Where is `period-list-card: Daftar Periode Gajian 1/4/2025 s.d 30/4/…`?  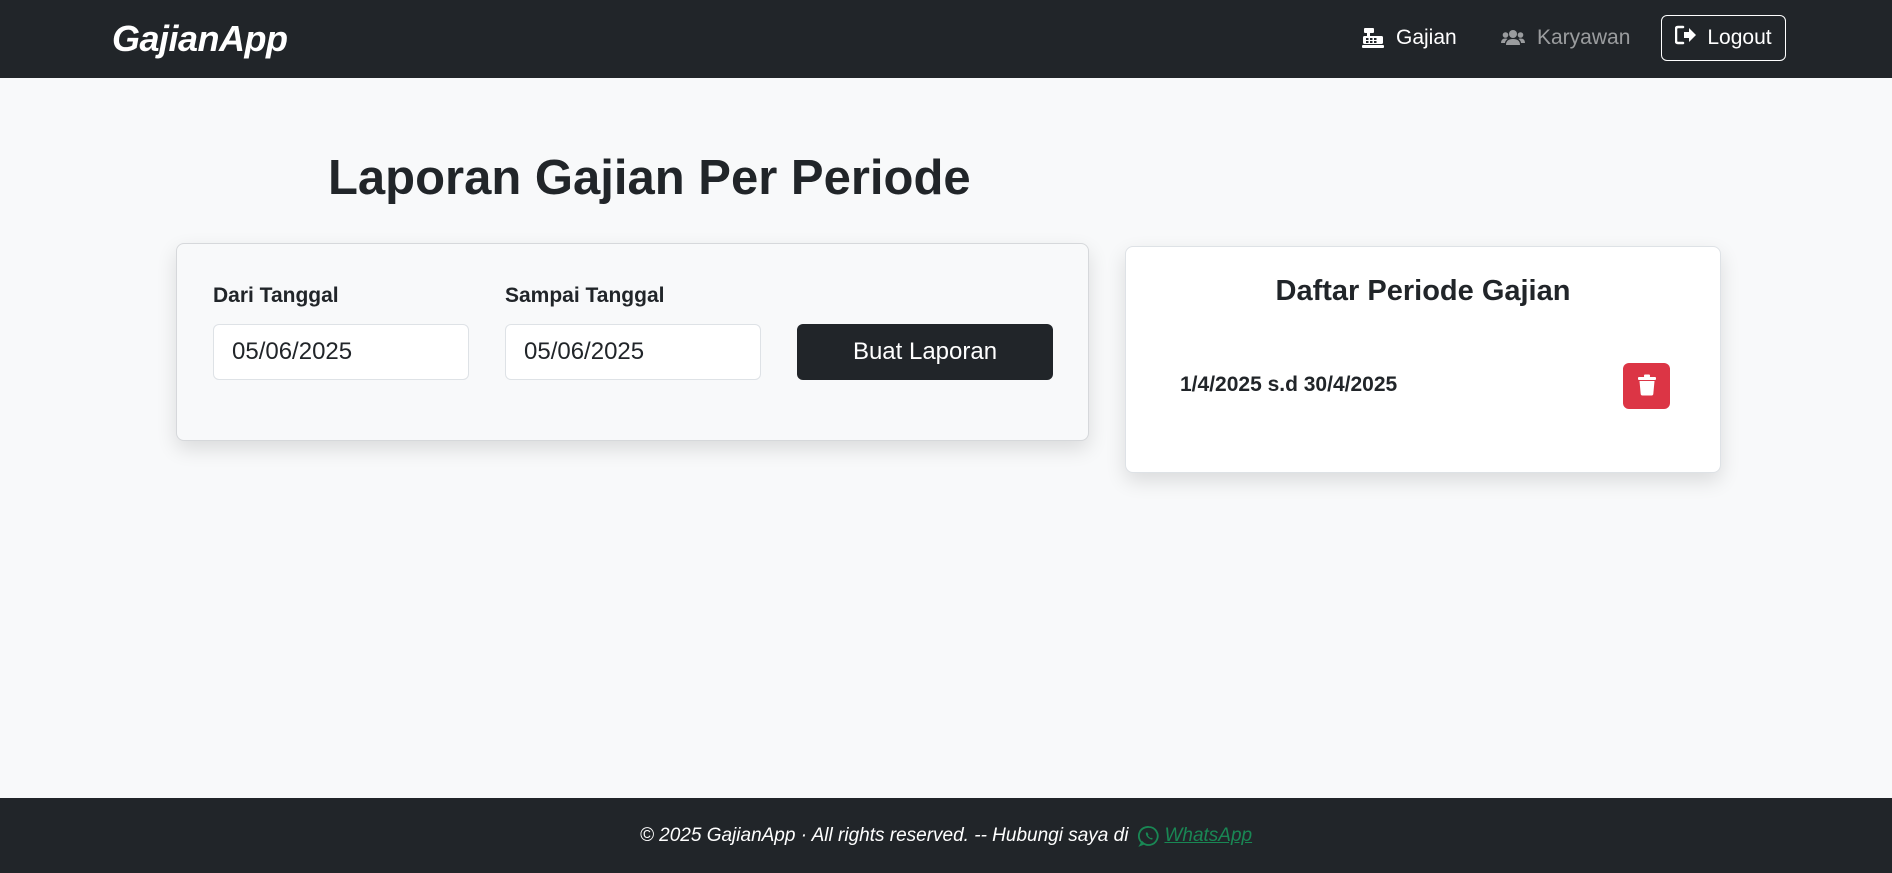
period-list-card: Daftar Periode Gajian 1/4/2025 s.d 30/4/… is located at coordinates (1423, 359).